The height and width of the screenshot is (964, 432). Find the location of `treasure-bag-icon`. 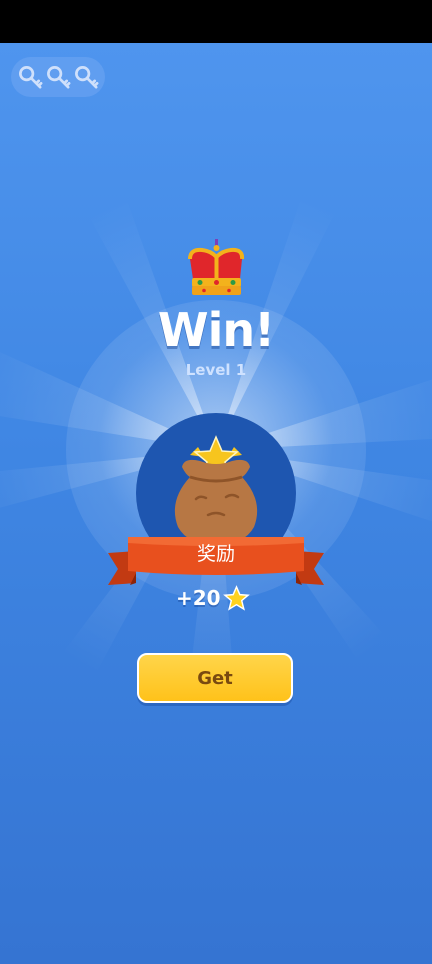

treasure-bag-icon is located at coordinates (216, 490).